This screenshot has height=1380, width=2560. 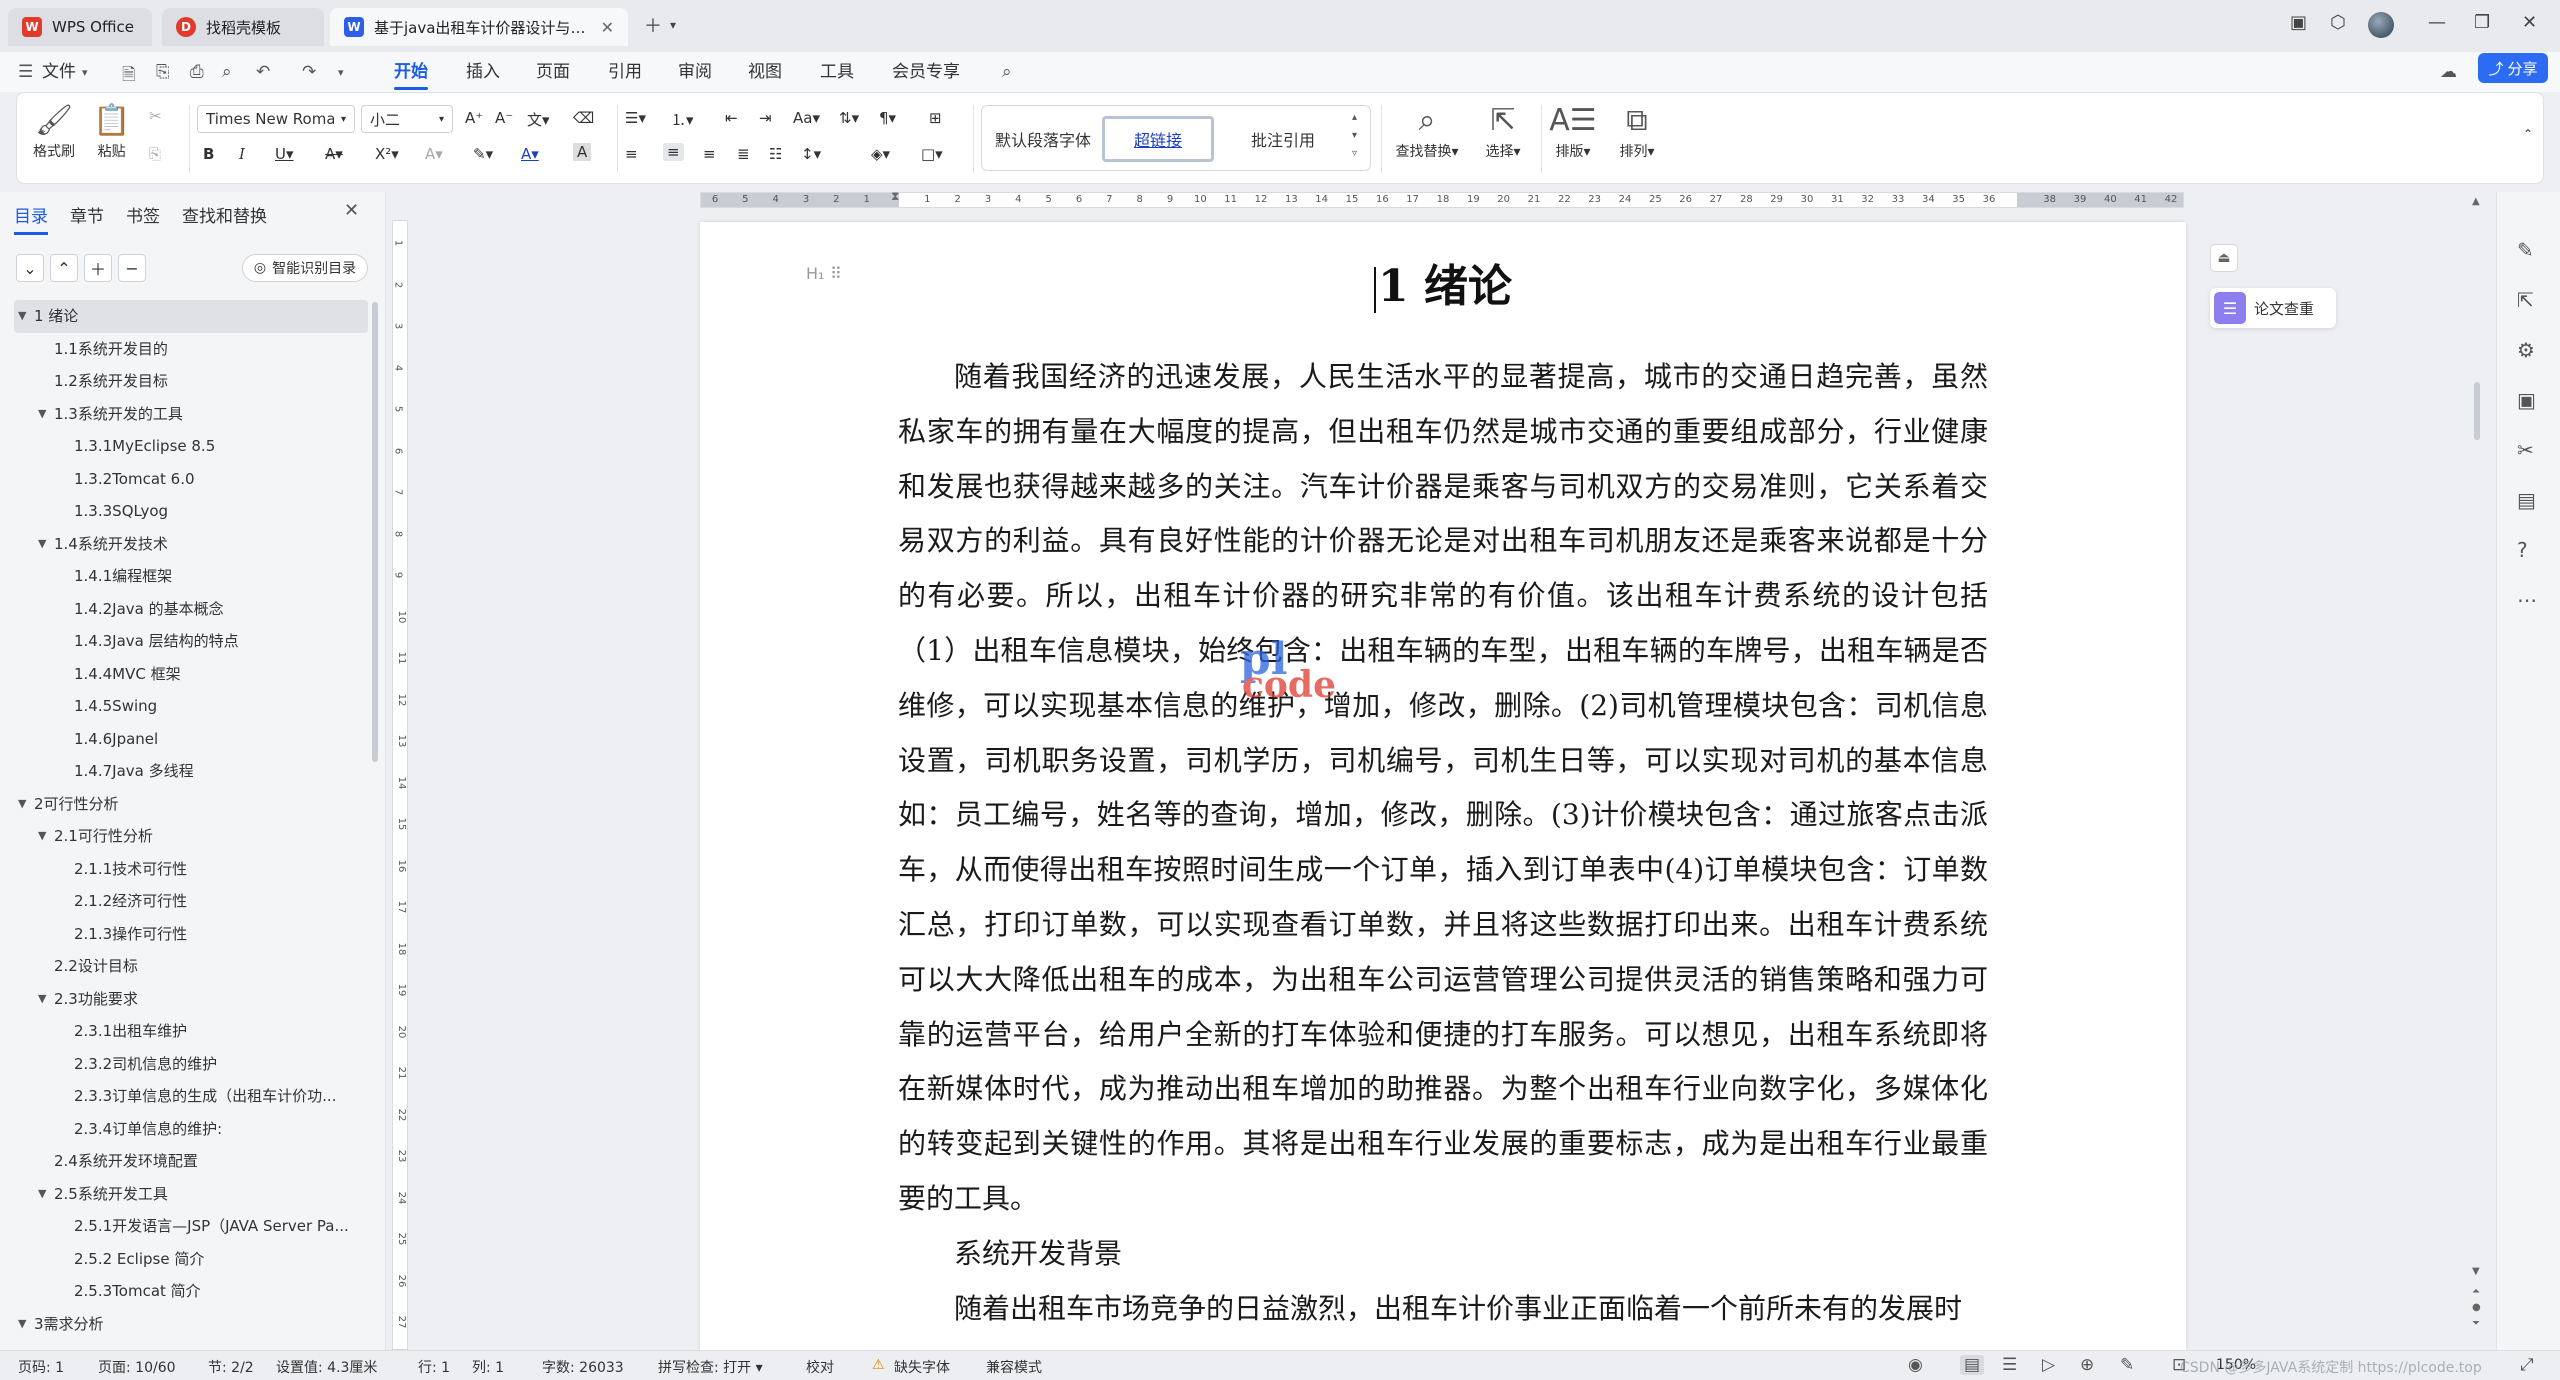 What do you see at coordinates (334, 154) in the screenshot?
I see `strikethrough-icon: A▾` at bounding box center [334, 154].